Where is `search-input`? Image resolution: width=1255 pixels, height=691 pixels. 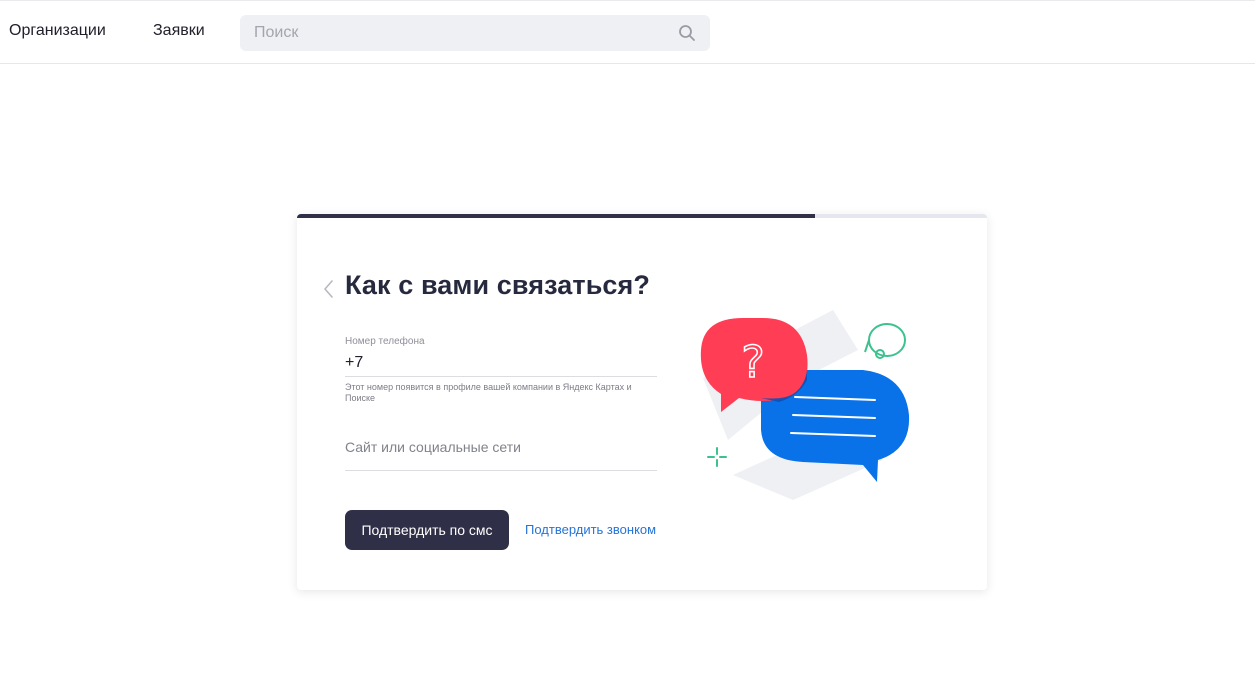 search-input is located at coordinates (455, 33).